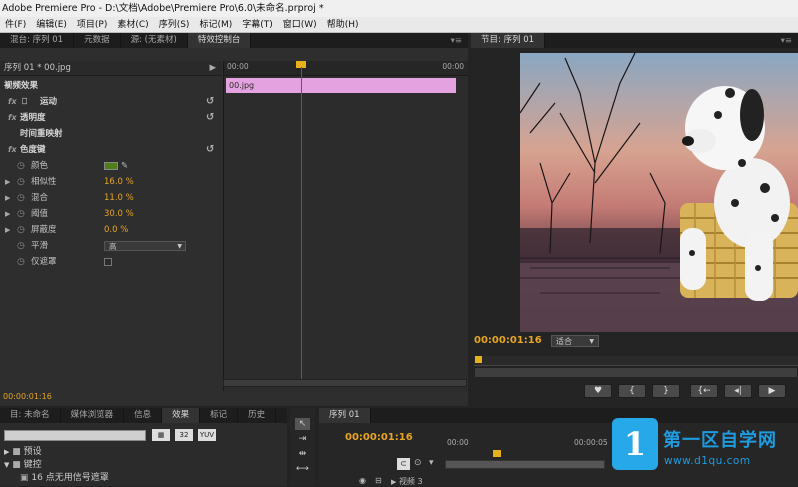 This screenshot has height=487, width=798. Describe the element at coordinates (302, 469) in the screenshot. I see `rolling-edit-tool-icon: ⟷` at that location.